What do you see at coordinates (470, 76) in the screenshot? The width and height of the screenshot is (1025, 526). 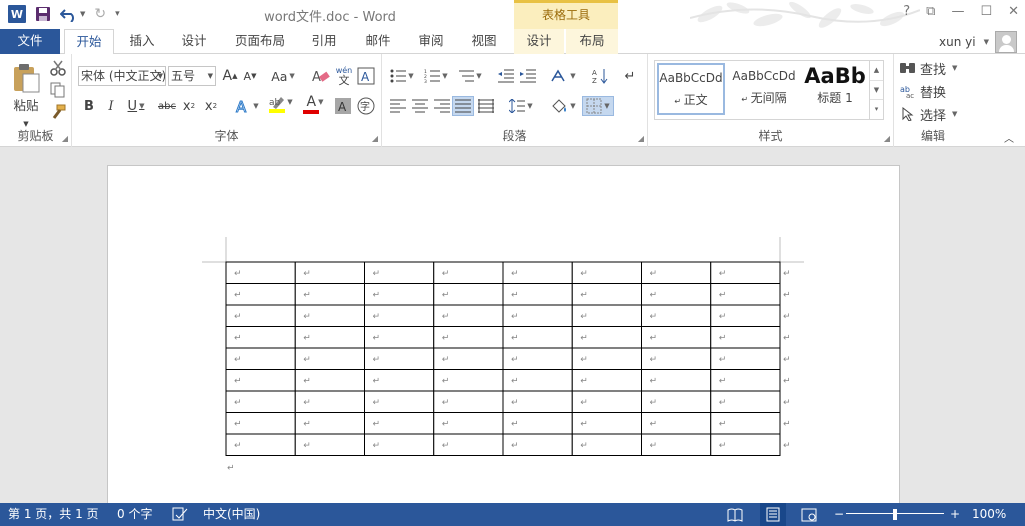 I see `multilevel-list-icon: ▼` at bounding box center [470, 76].